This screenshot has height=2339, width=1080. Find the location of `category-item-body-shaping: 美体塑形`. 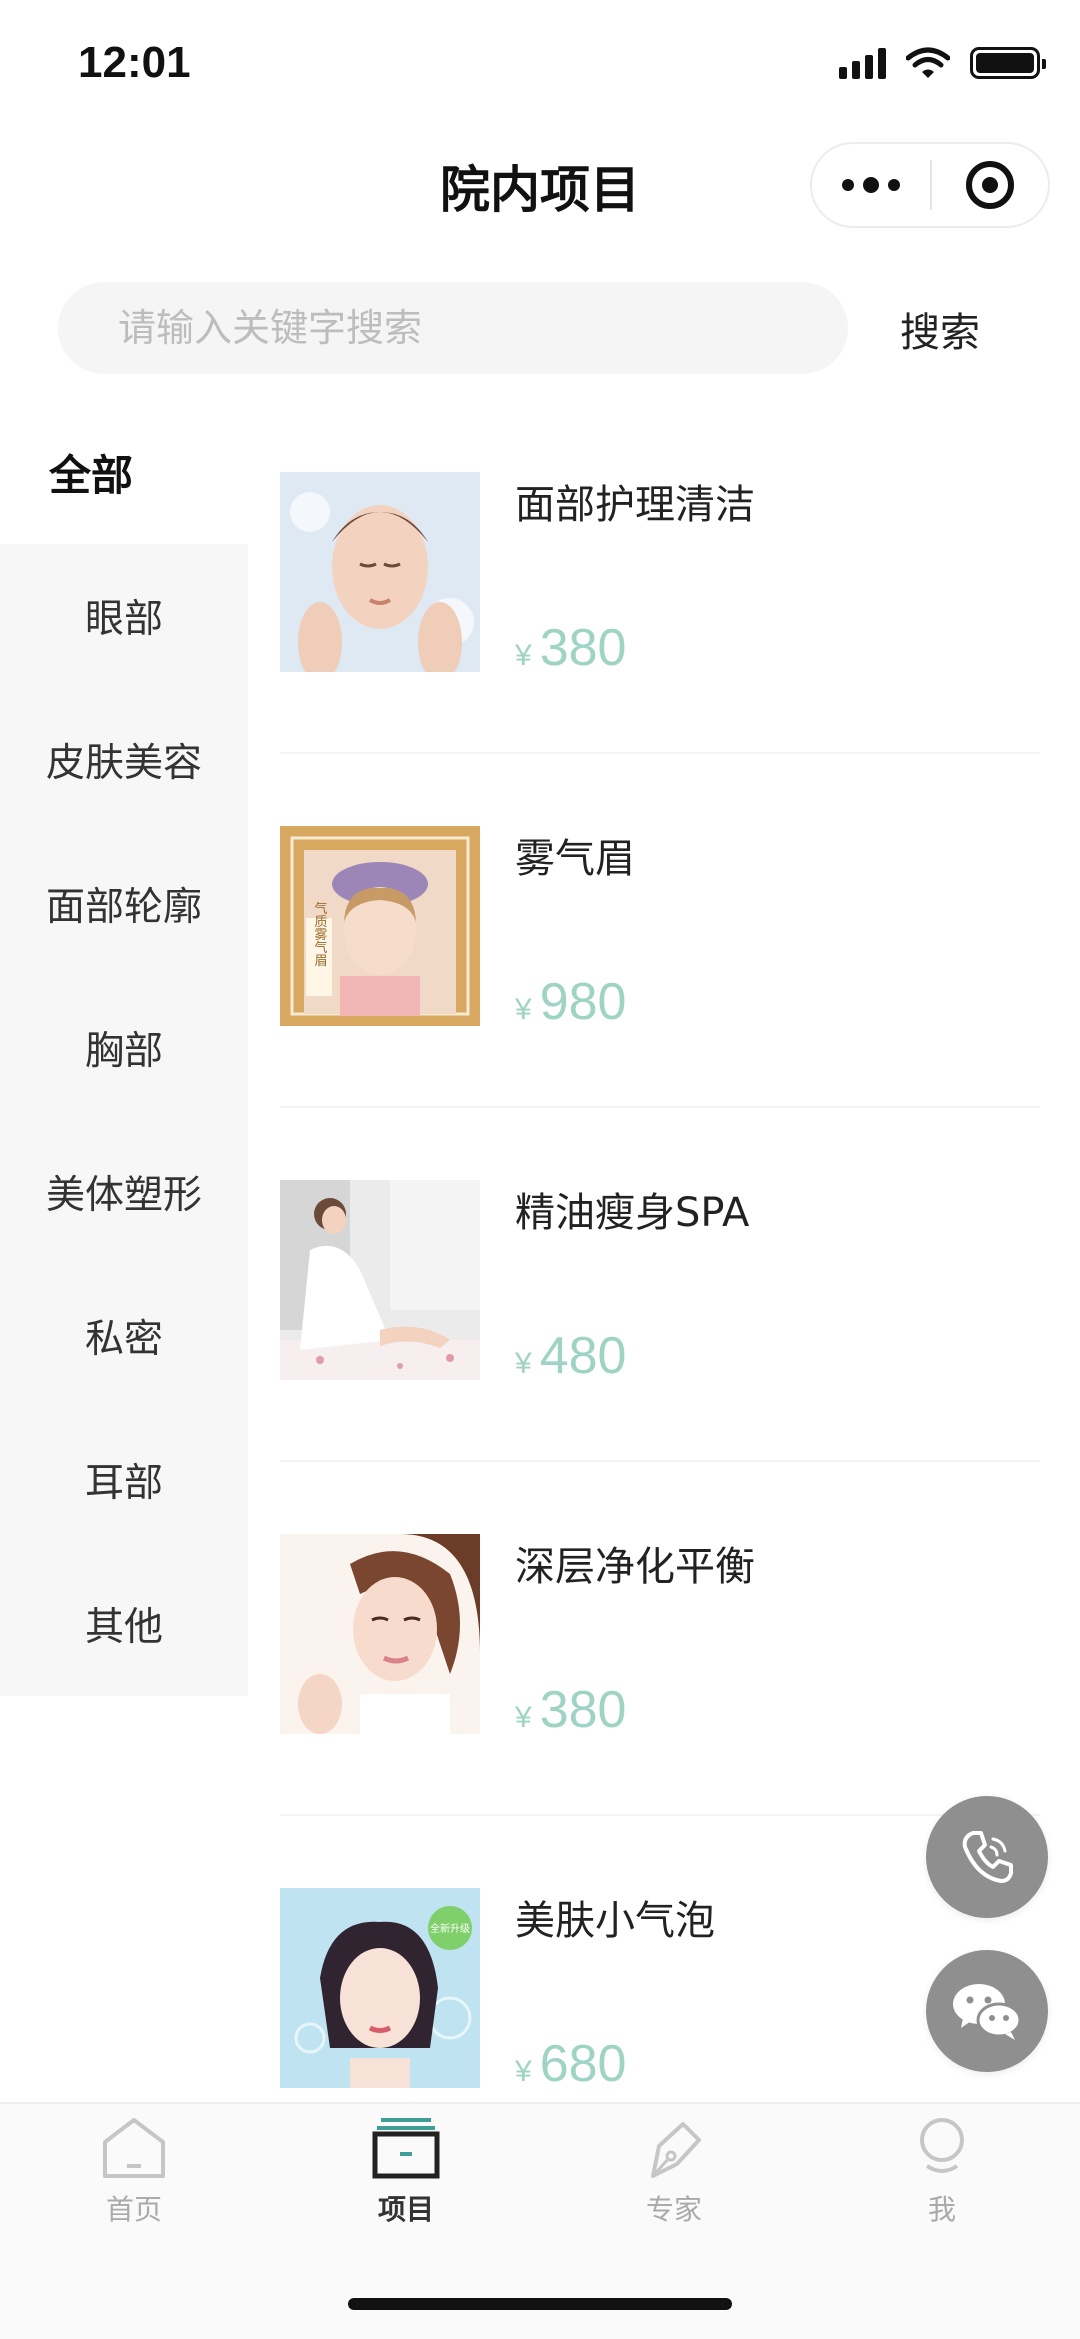

category-item-body-shaping: 美体塑形 is located at coordinates (124, 1192).